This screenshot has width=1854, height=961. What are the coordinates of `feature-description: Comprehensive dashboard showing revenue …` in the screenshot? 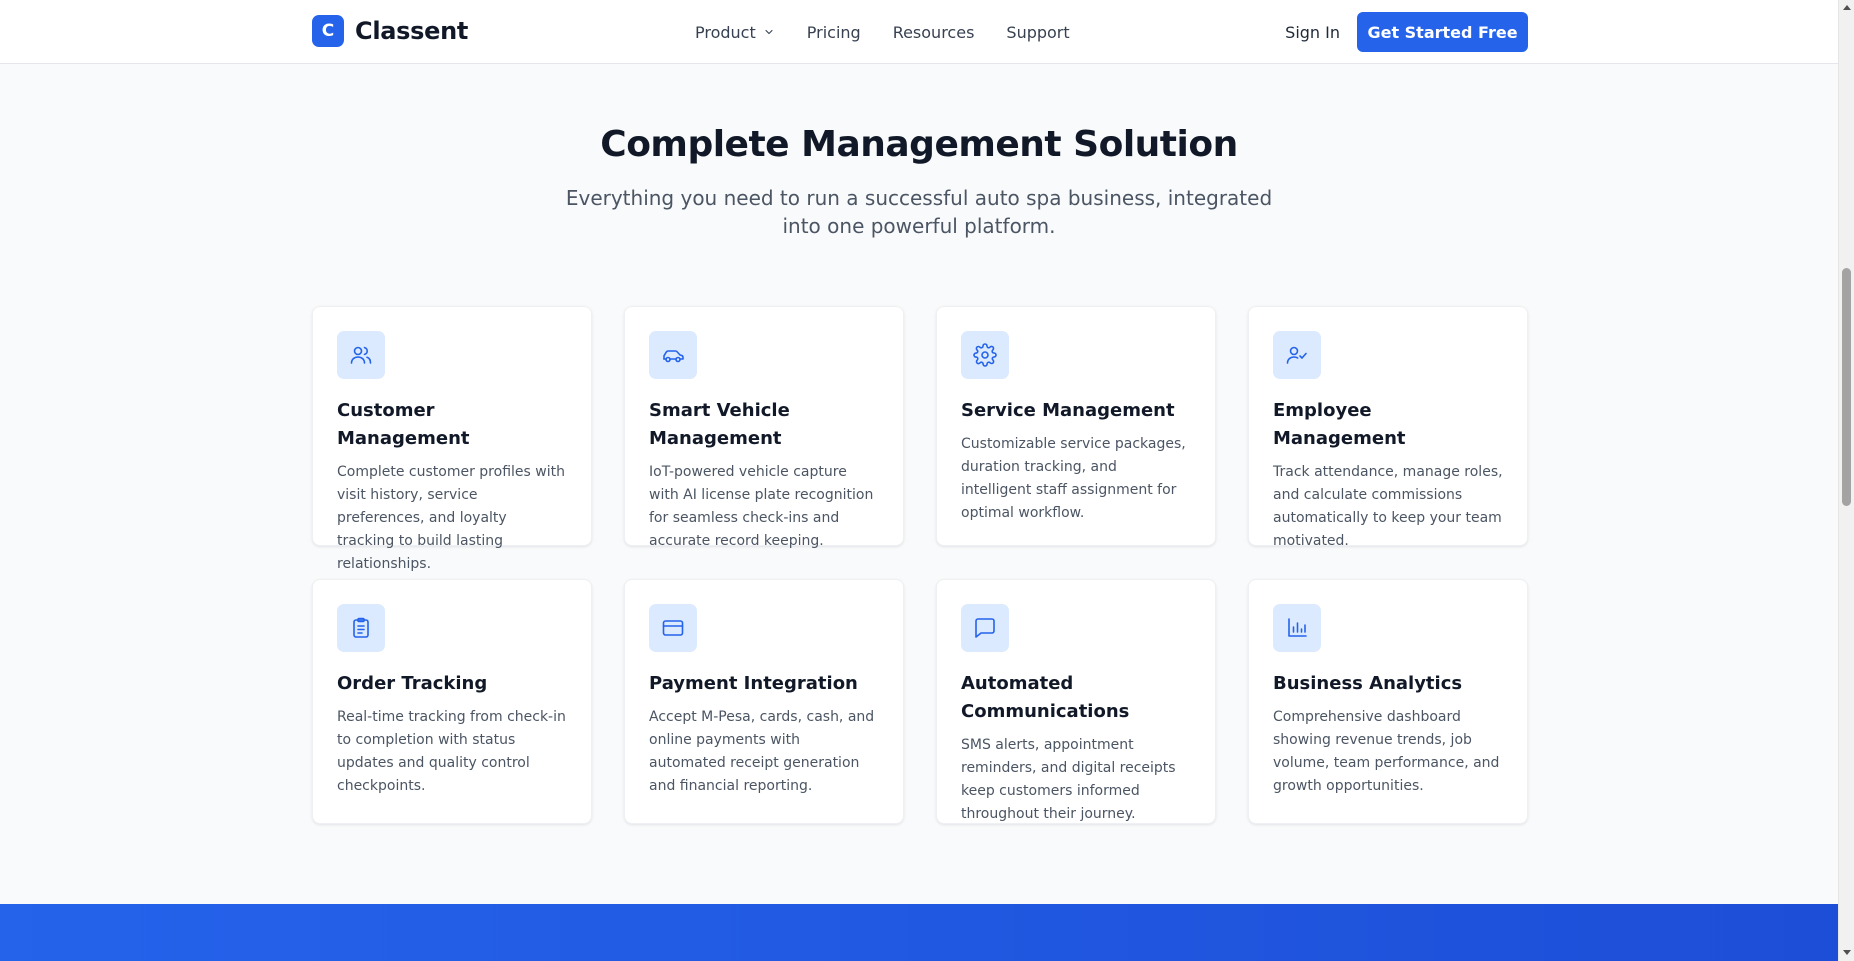 It's located at (1386, 751).